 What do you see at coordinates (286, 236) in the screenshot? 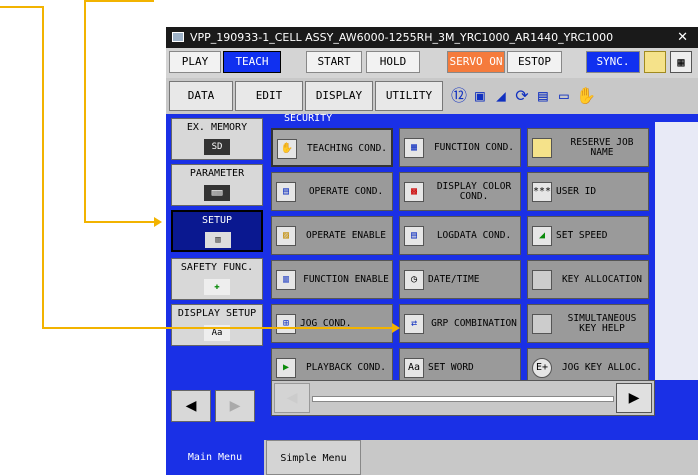
I see `operate-enable-icon: ▨` at bounding box center [286, 236].